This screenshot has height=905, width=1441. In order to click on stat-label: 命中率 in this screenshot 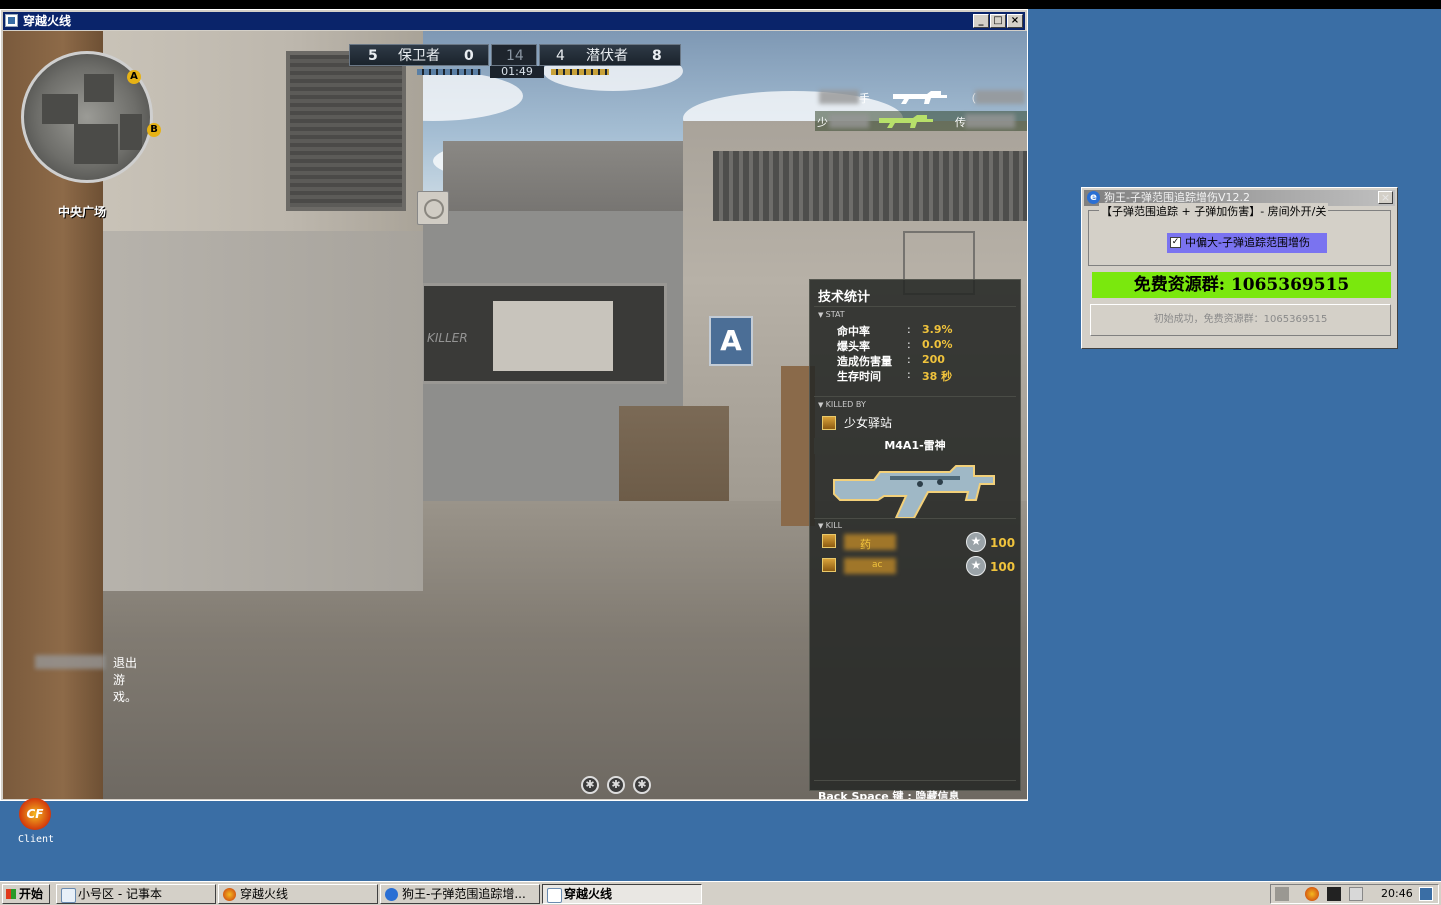, I will do `click(853, 331)`.